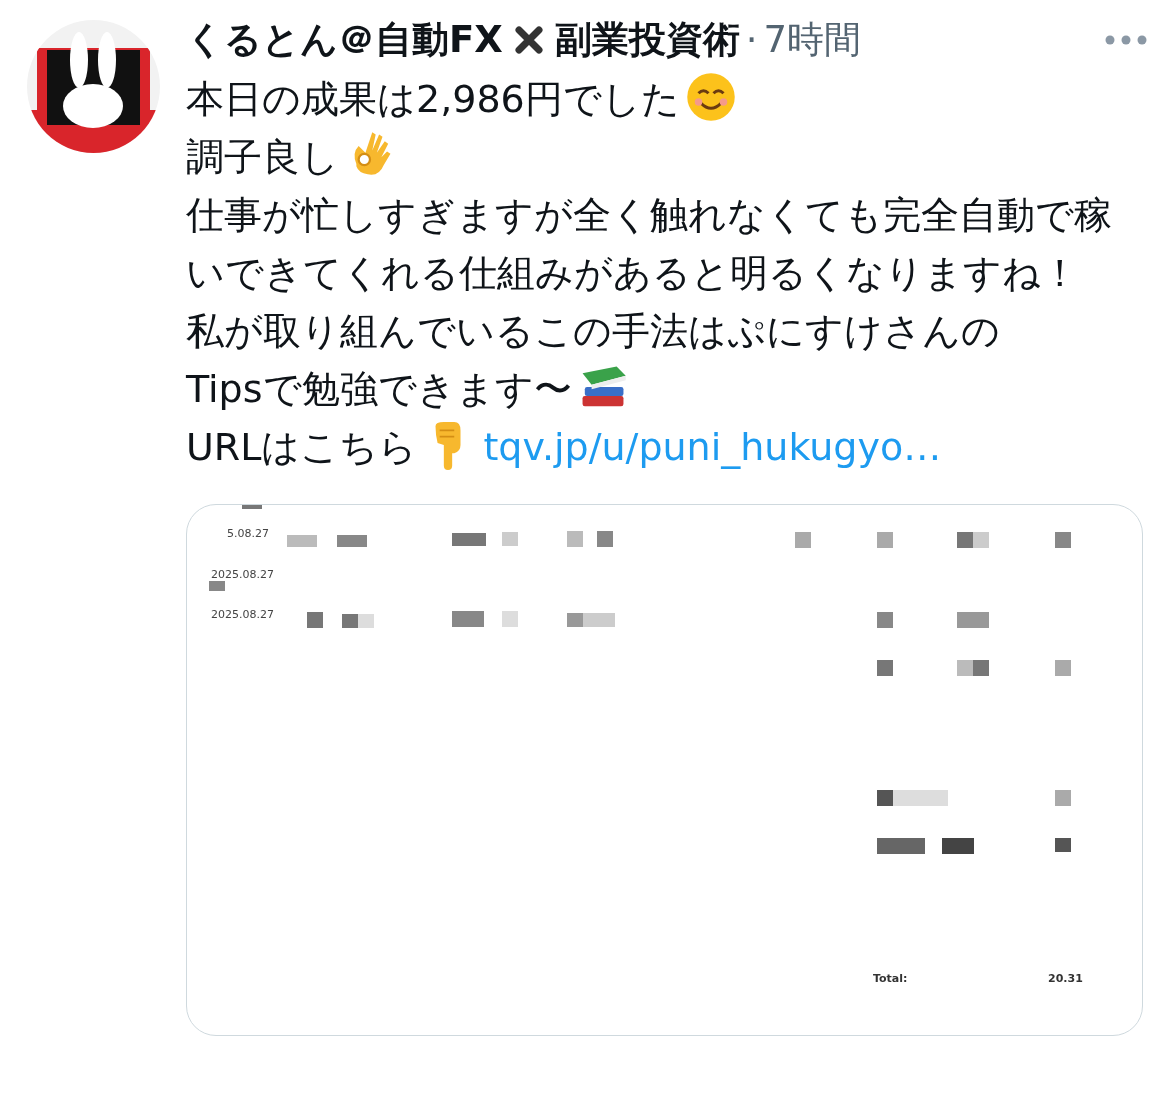 The width and height of the screenshot is (1170, 1095). What do you see at coordinates (379, 389) in the screenshot?
I see `post-text: Tipsで勉強できます〜` at bounding box center [379, 389].